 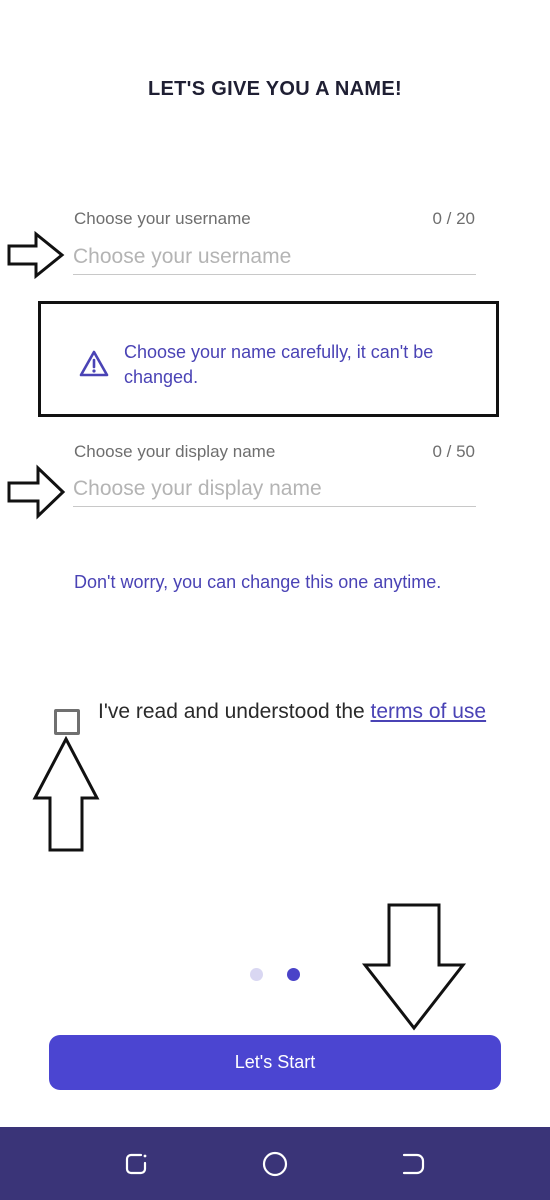 What do you see at coordinates (275, 89) in the screenshot?
I see `page-title: LET'S GIVE YOU A NAME!` at bounding box center [275, 89].